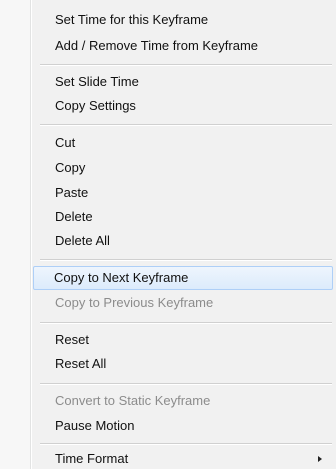  What do you see at coordinates (184, 217) in the screenshot?
I see `menu-item-delete: Delete` at bounding box center [184, 217].